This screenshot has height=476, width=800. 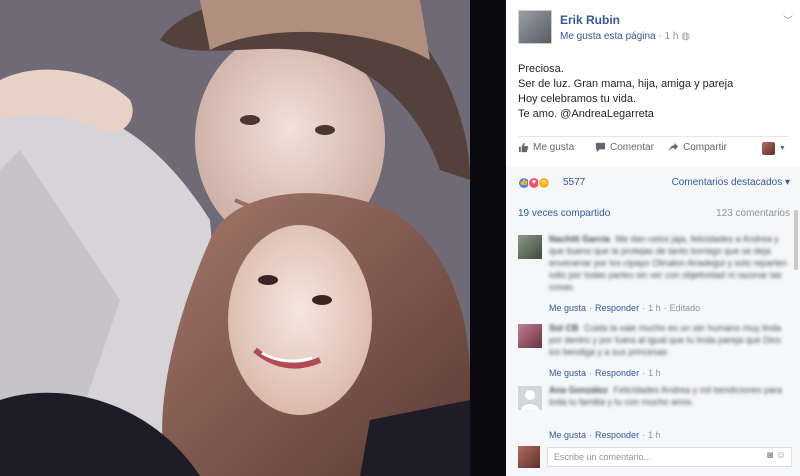 I want to click on comment-button: Comentar, so click(x=624, y=147).